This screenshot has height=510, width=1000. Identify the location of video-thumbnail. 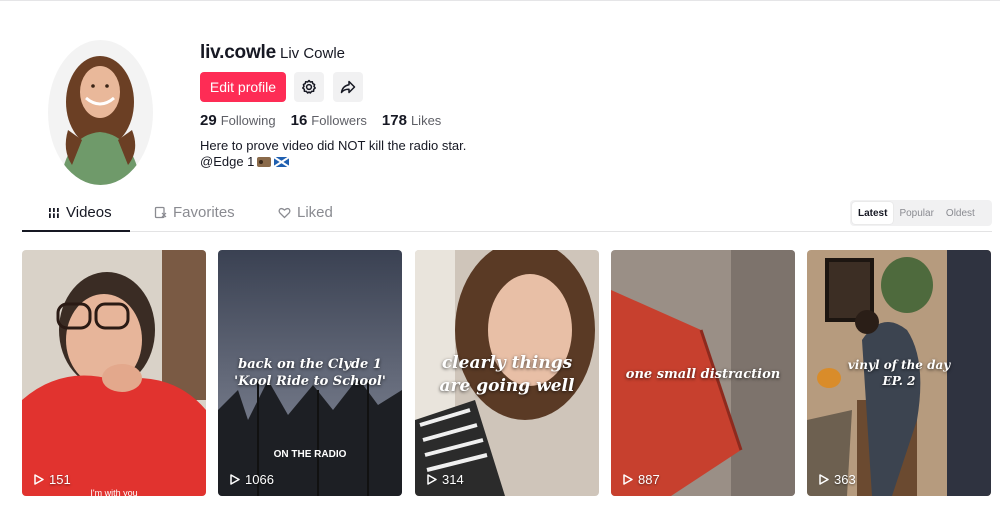
(114, 373).